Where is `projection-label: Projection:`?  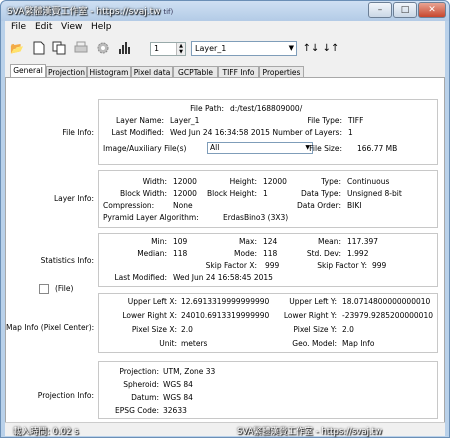 projection-label: Projection: is located at coordinates (139, 371).